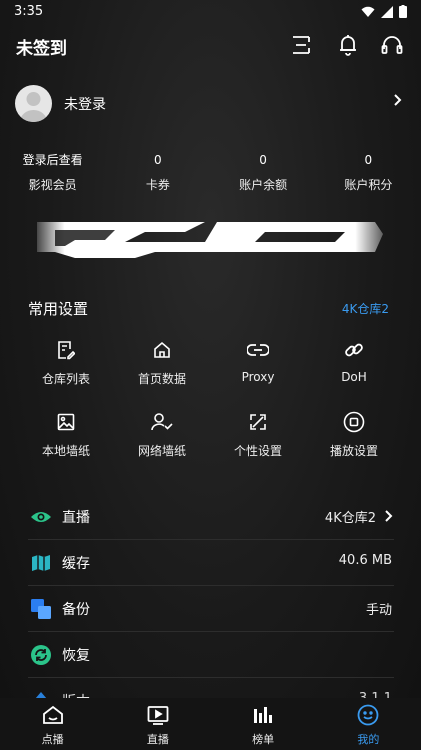 The height and width of the screenshot is (750, 421). I want to click on map-icon, so click(41, 563).